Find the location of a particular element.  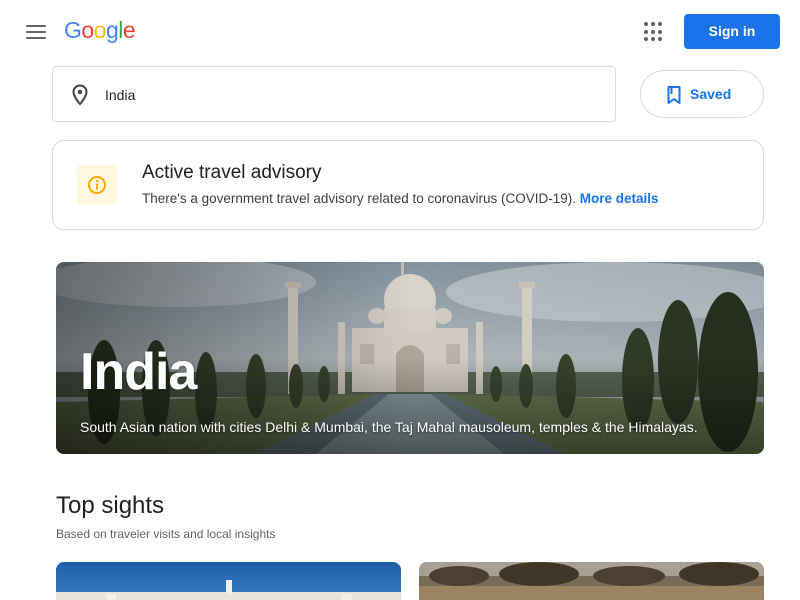

bookmark-icon is located at coordinates (674, 97).